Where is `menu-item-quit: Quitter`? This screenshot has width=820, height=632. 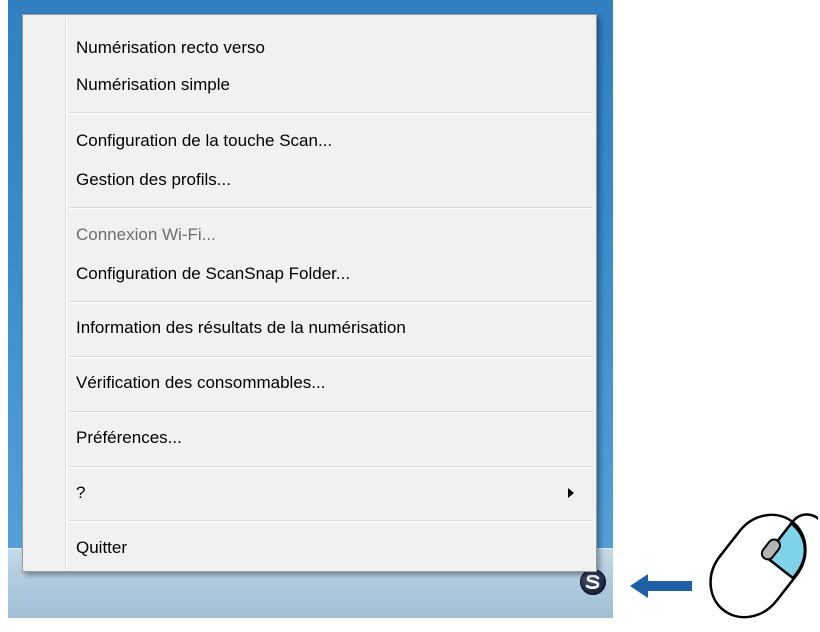 menu-item-quit: Quitter is located at coordinates (309, 548).